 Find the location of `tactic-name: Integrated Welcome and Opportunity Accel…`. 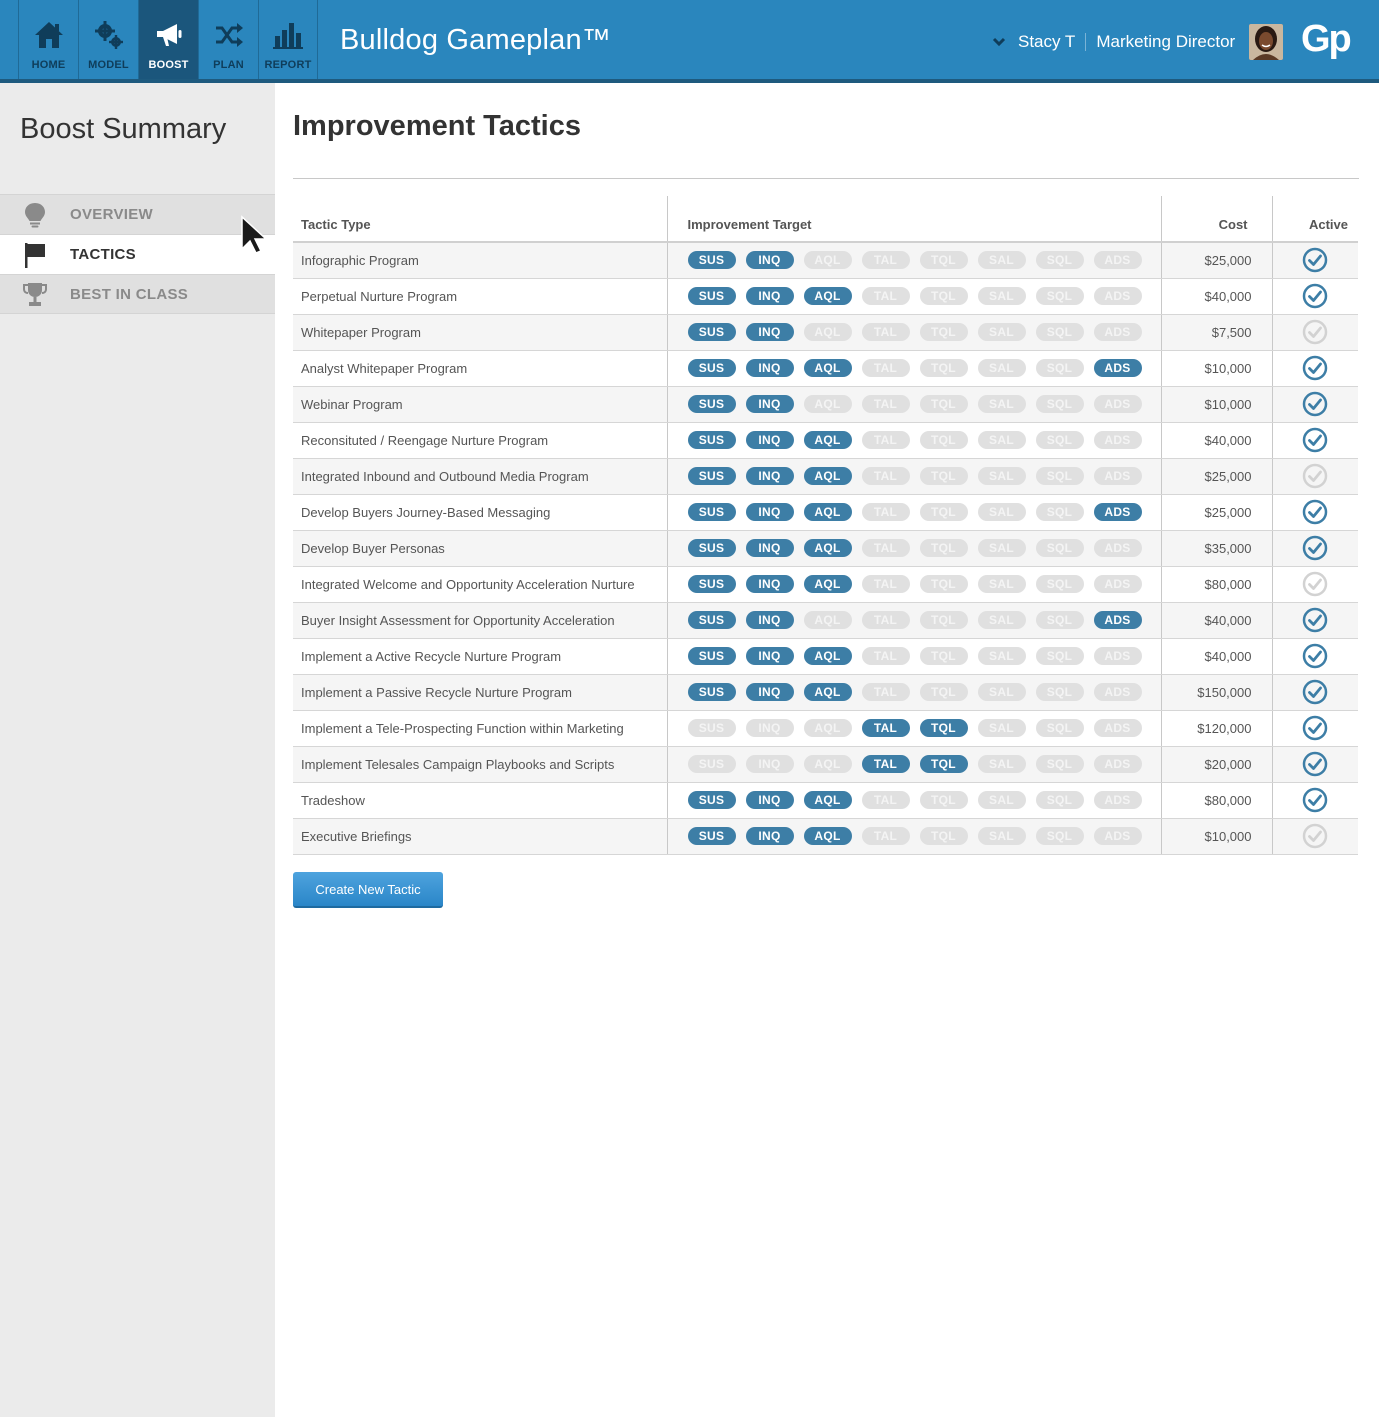

tactic-name: Integrated Welcome and Opportunity Accel… is located at coordinates (480, 584).